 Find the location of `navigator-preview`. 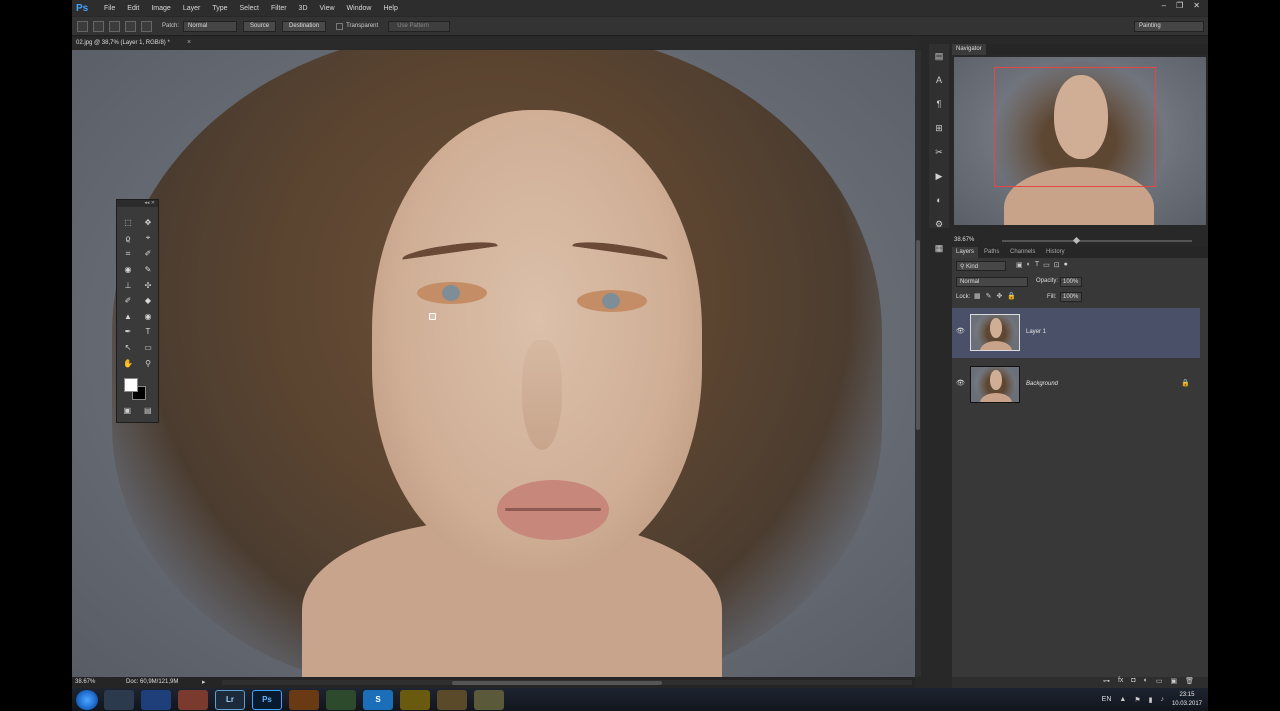

navigator-preview is located at coordinates (1080, 141).